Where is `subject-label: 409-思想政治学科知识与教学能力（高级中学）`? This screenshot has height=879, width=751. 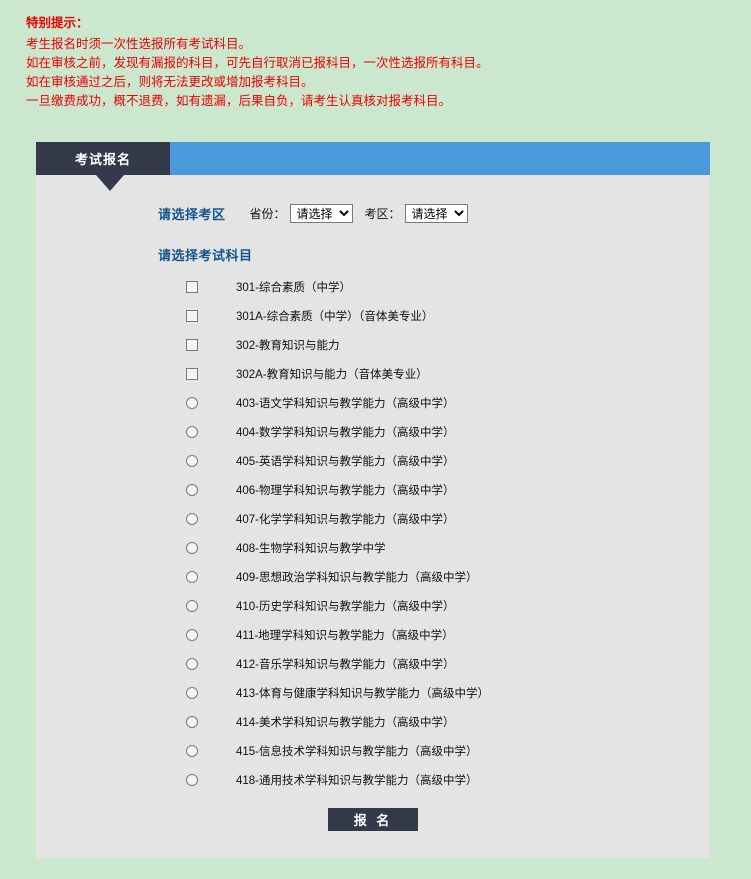
subject-label: 409-思想政治学科知识与教学能力（高级中学） is located at coordinates (357, 577).